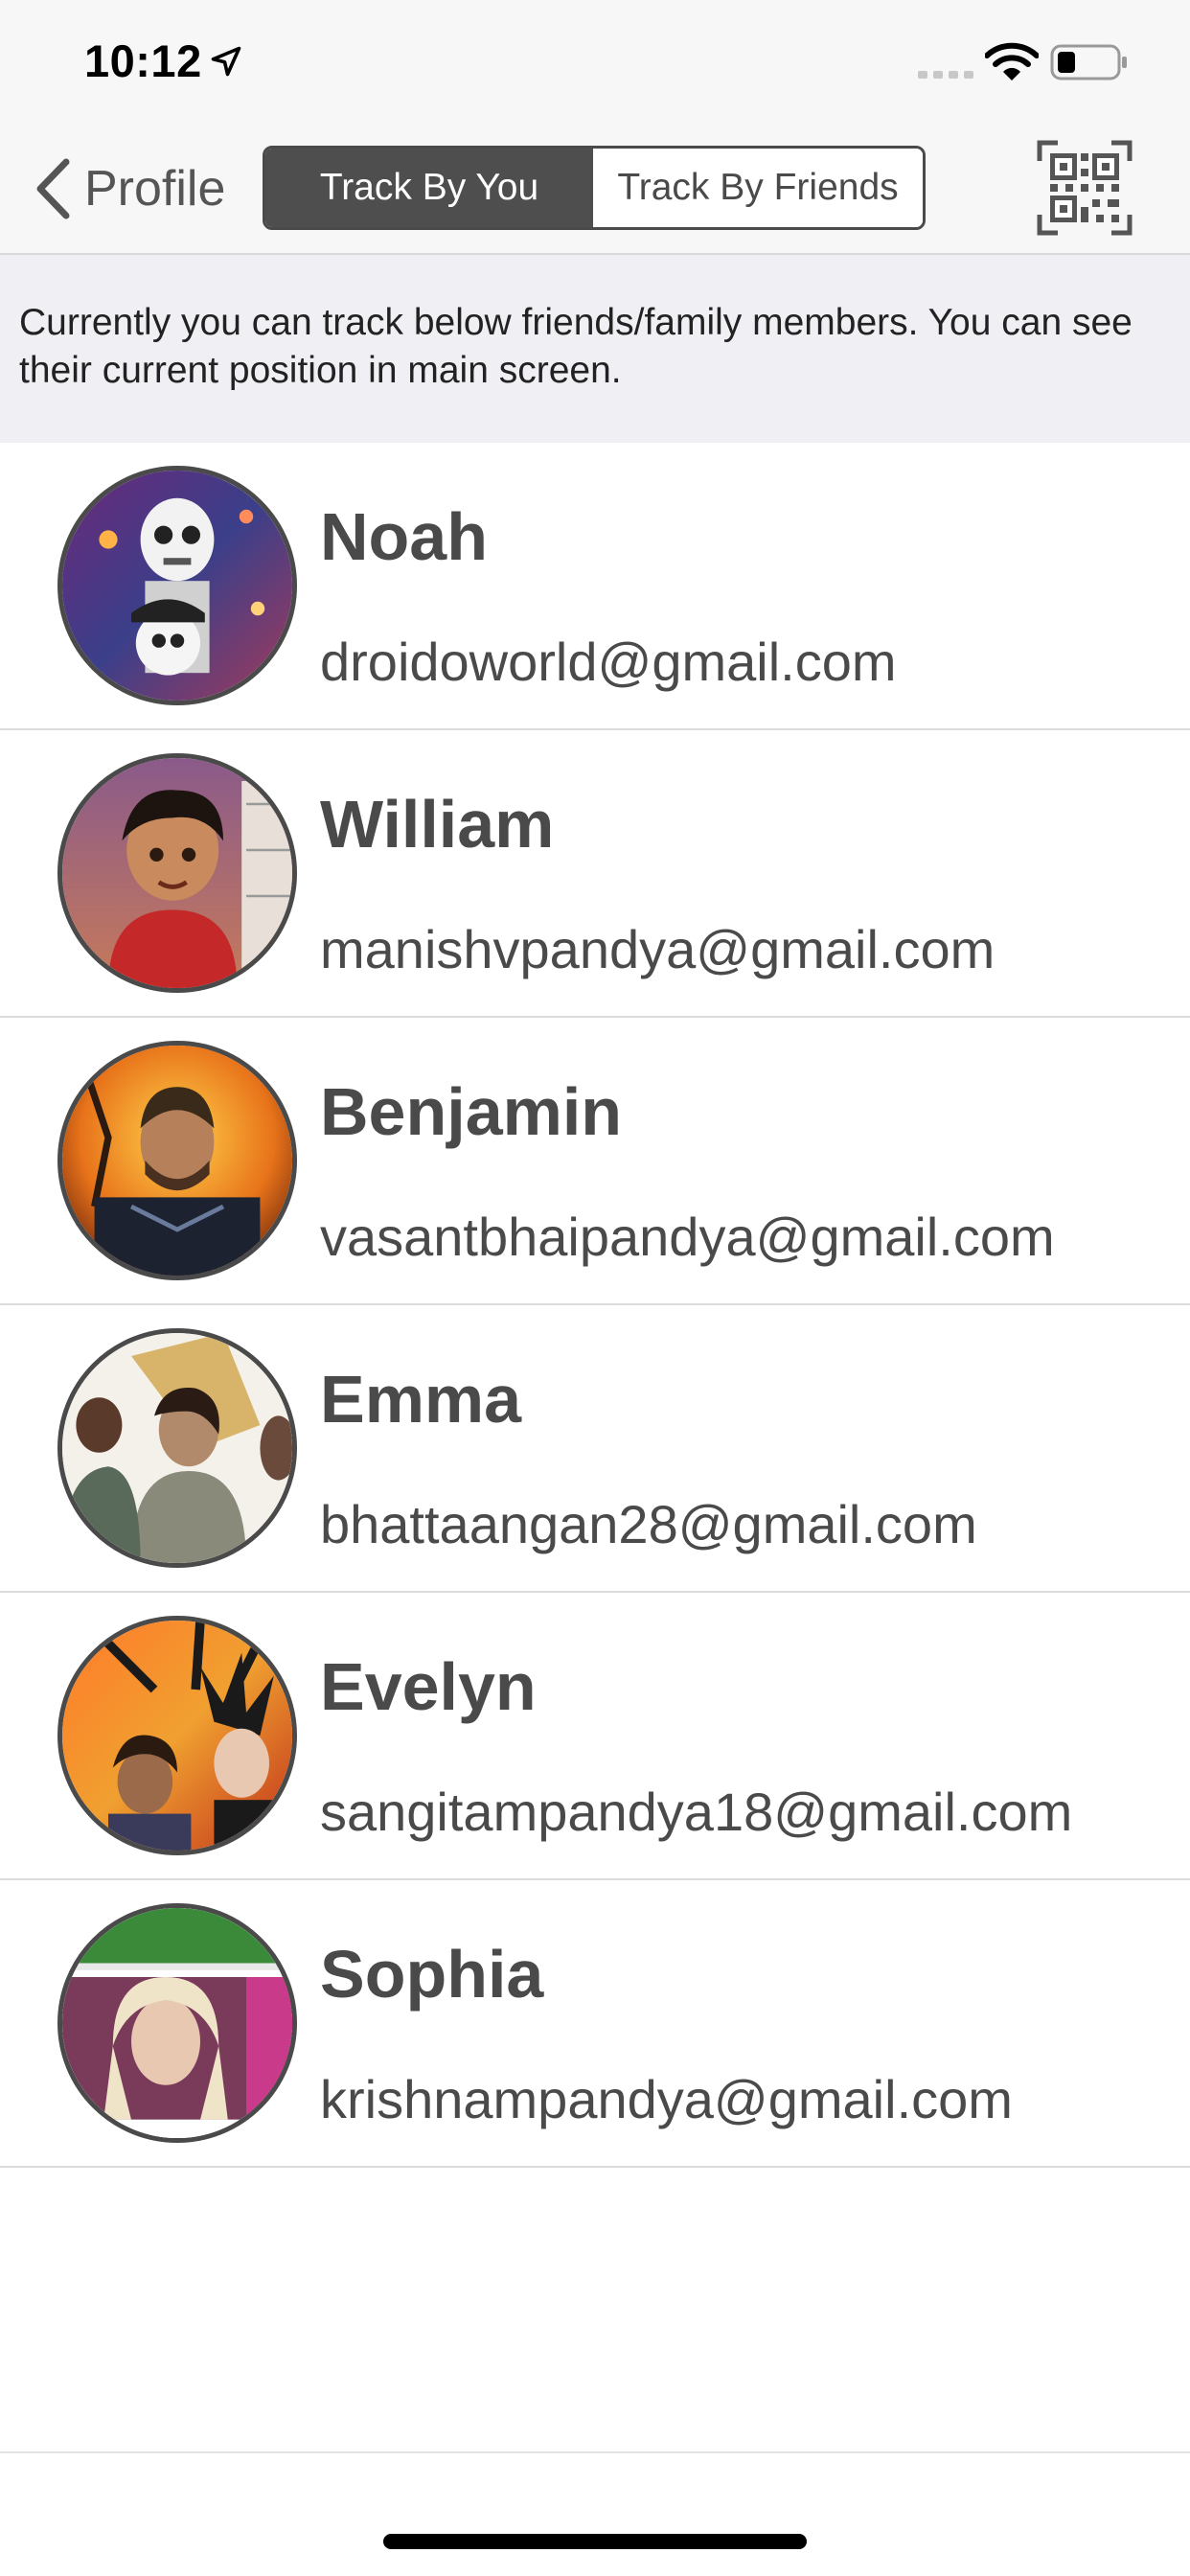 This screenshot has width=1190, height=2576. I want to click on contact-email: bhattaangan28@gmail.com, so click(649, 1524).